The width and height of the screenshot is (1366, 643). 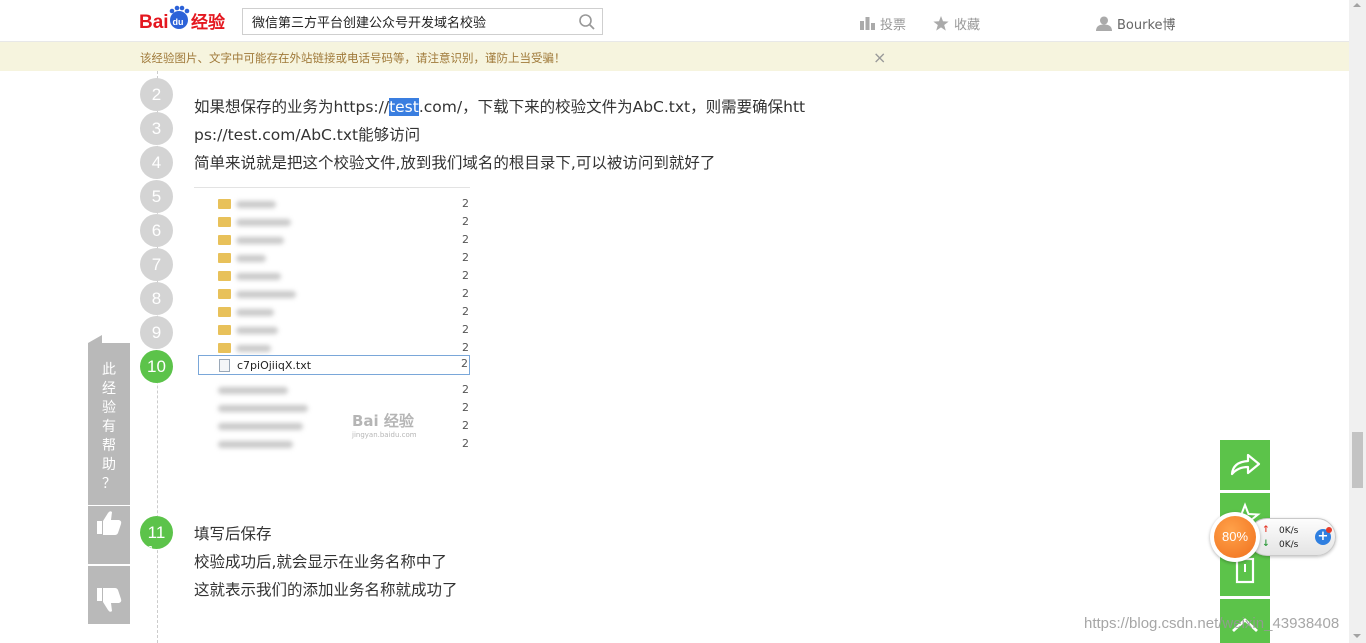 What do you see at coordinates (156, 196) in the screenshot?
I see `step-badge: 5` at bounding box center [156, 196].